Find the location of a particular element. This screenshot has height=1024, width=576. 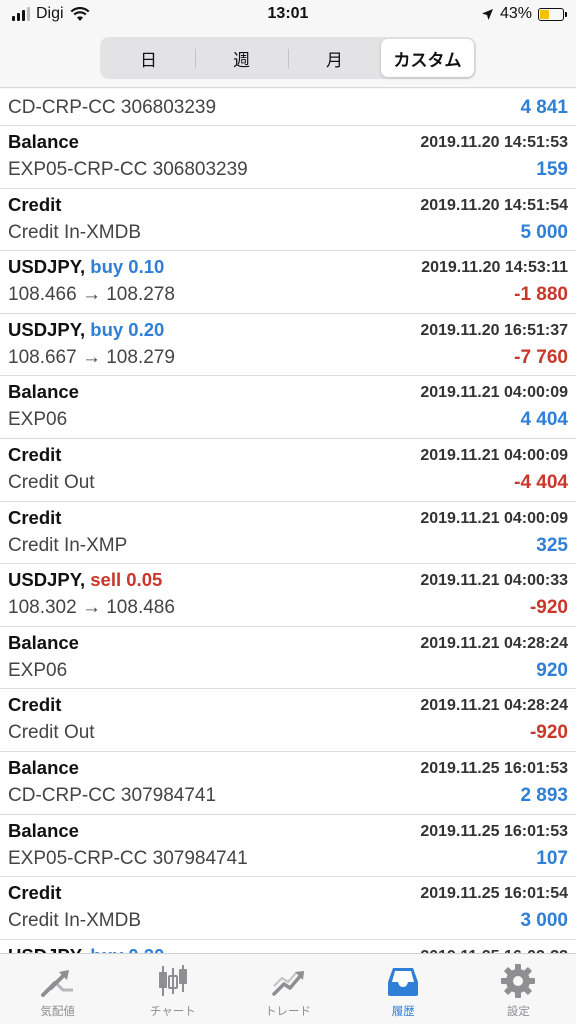

period-filter-bar: 日 週 月 カスタム is located at coordinates (288, 62).